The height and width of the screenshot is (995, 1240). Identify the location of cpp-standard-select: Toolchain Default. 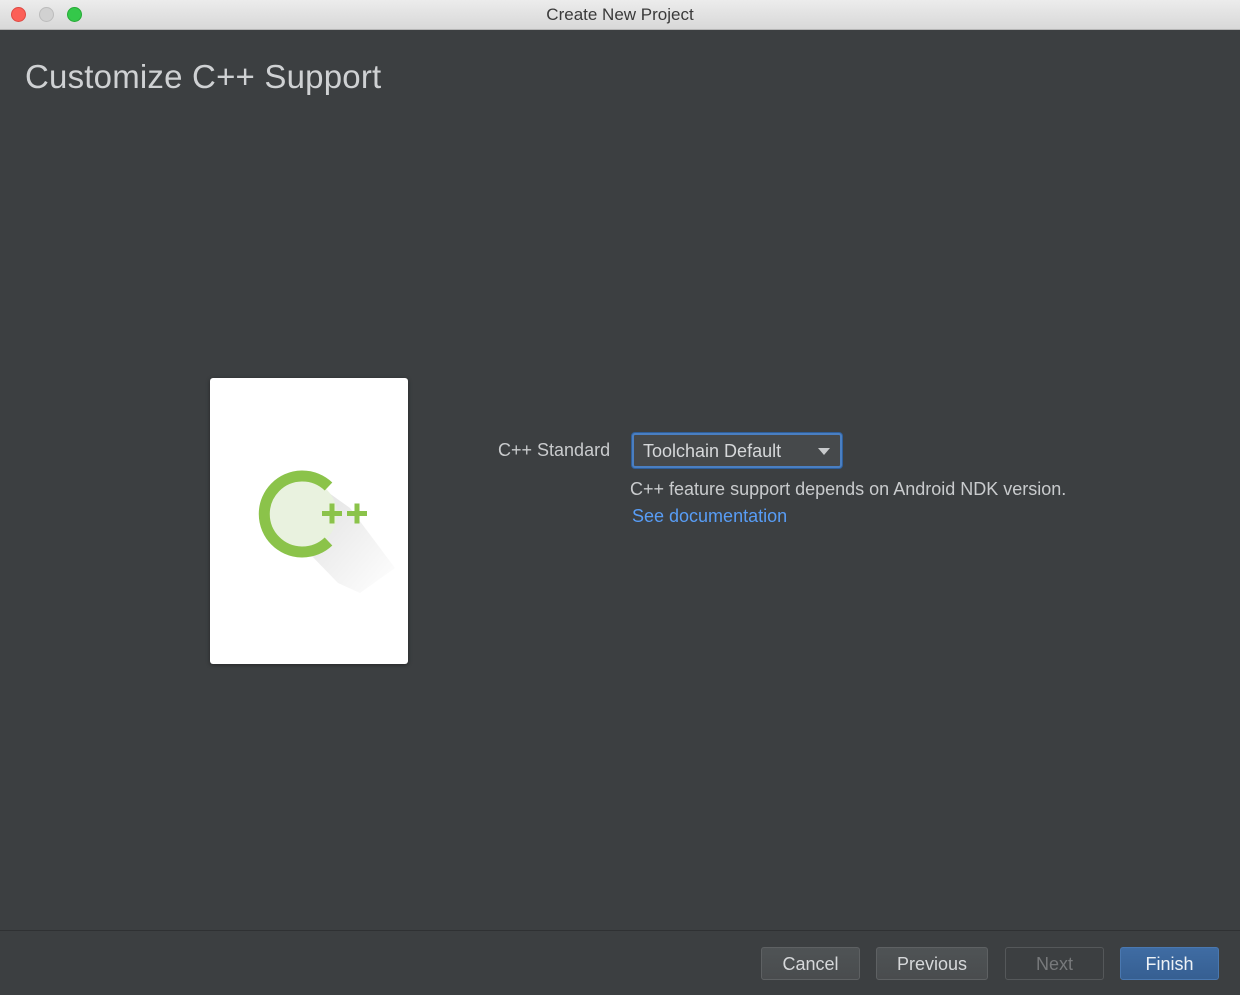
(737, 450).